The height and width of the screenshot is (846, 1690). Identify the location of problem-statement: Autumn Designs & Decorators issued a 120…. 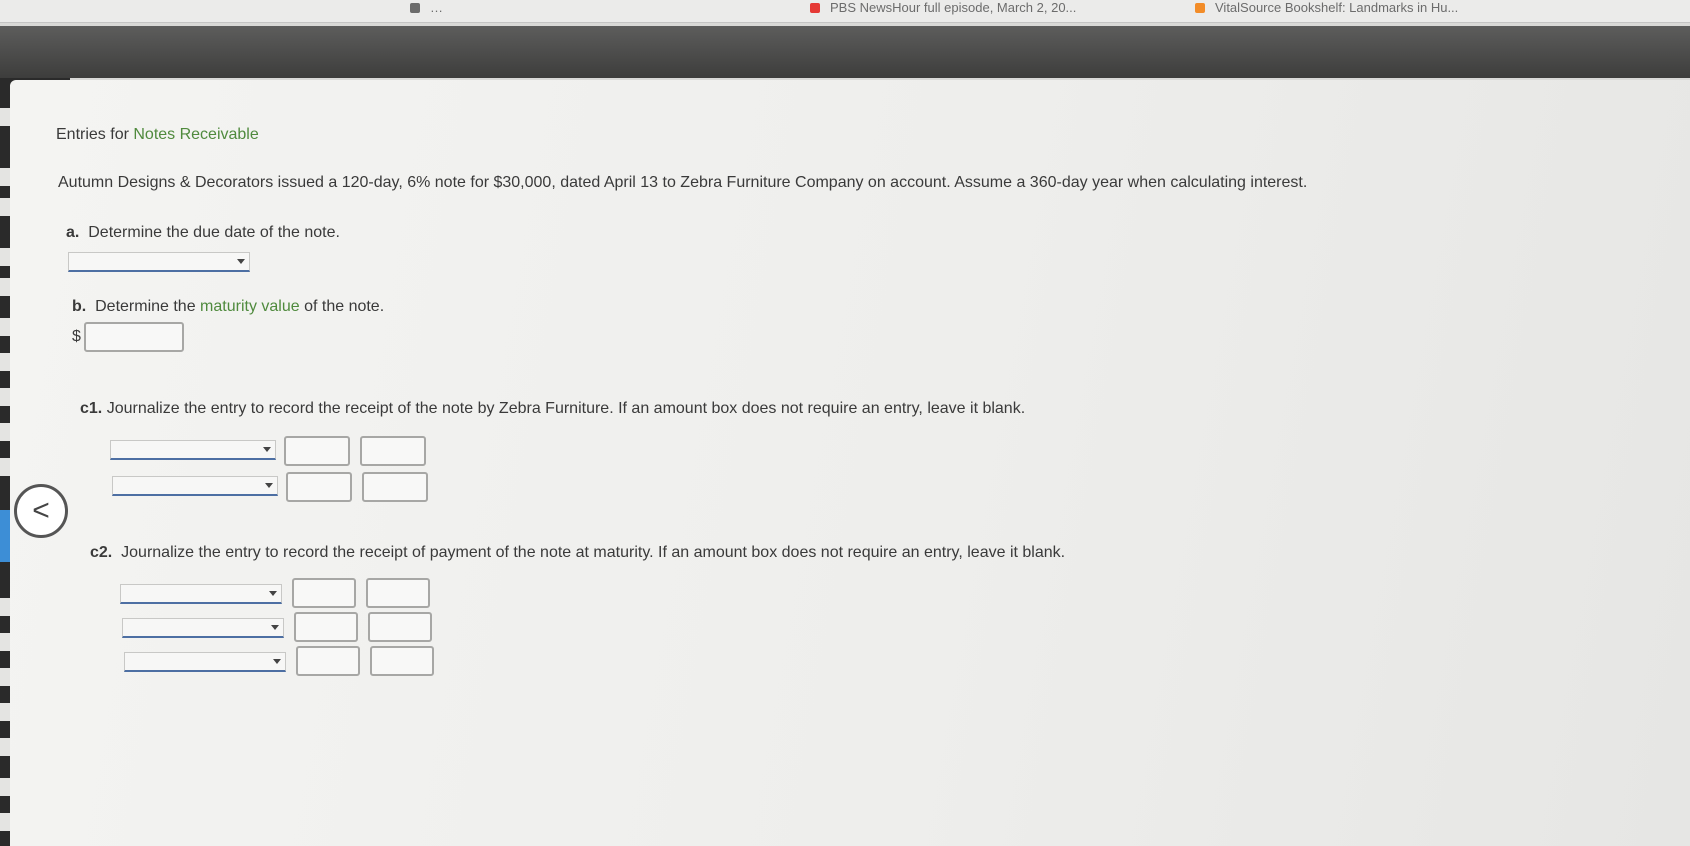
(683, 182).